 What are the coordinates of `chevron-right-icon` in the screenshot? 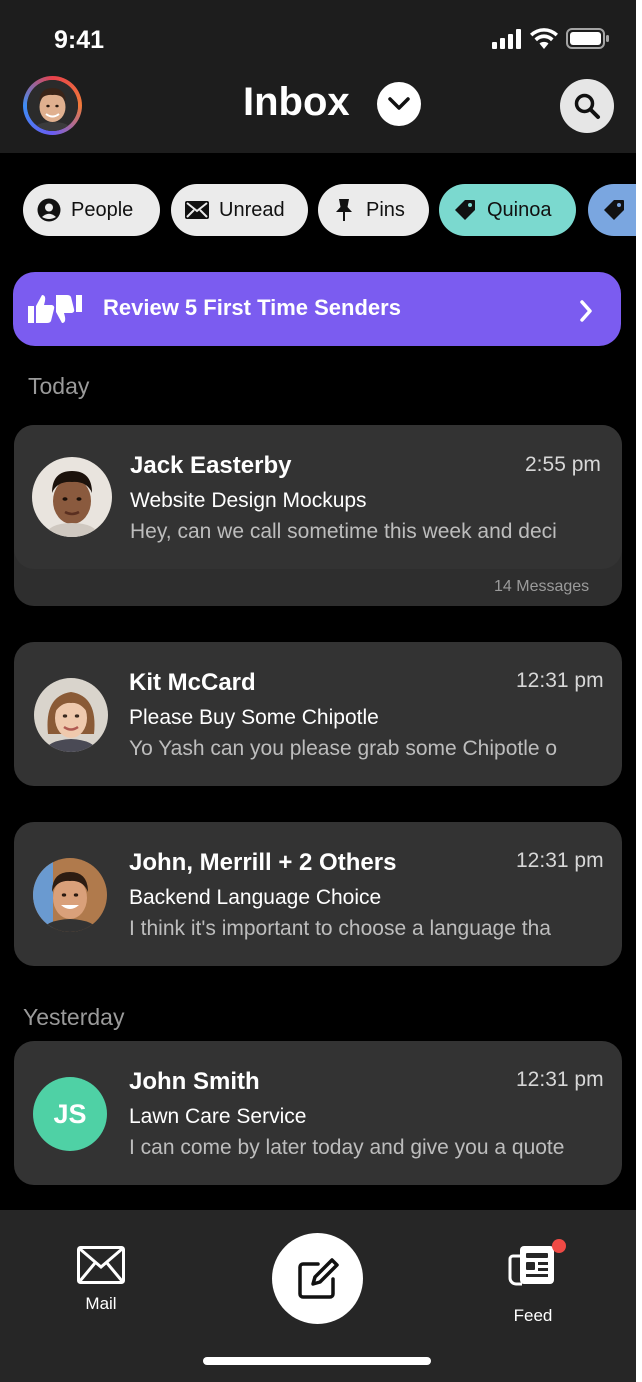 It's located at (586, 311).